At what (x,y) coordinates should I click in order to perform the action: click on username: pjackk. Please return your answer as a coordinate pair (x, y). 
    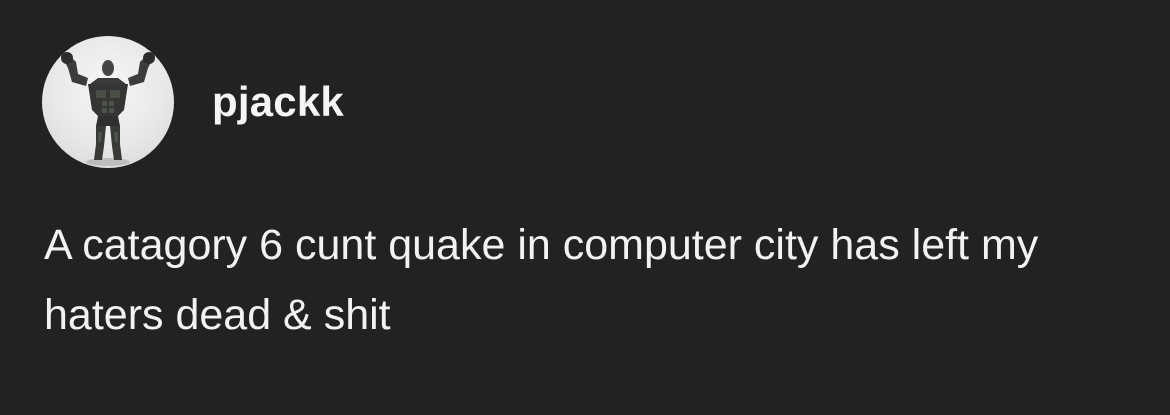
    Looking at the image, I should click on (278, 102).